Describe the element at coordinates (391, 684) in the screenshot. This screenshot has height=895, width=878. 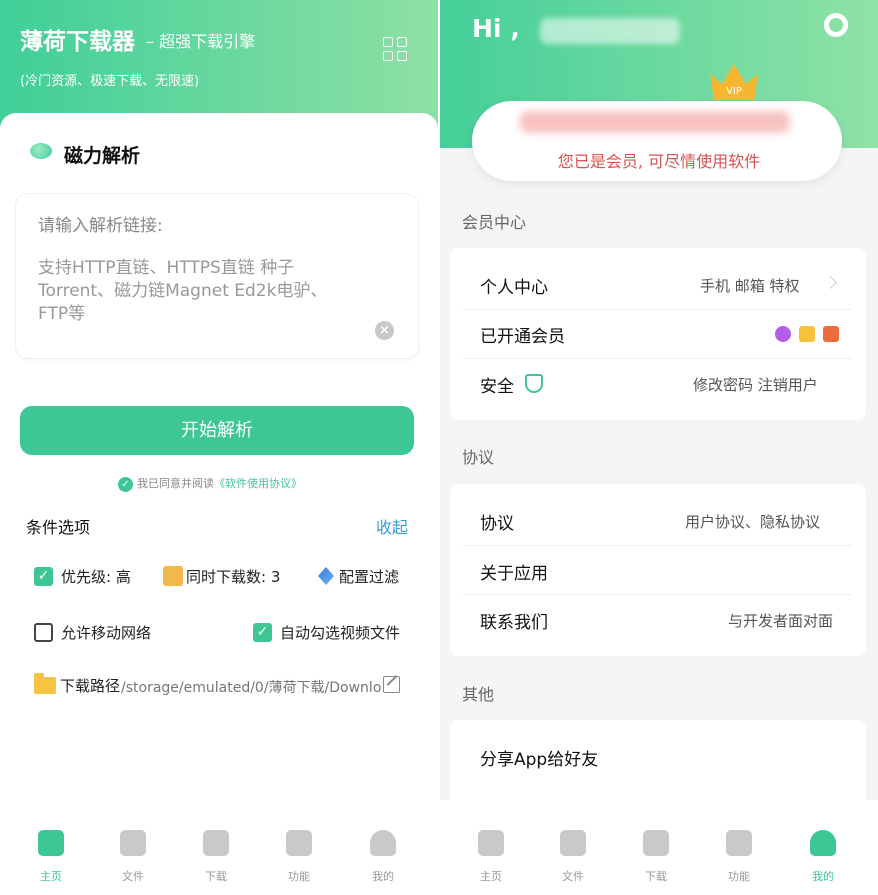
I see `edit-icon` at that location.